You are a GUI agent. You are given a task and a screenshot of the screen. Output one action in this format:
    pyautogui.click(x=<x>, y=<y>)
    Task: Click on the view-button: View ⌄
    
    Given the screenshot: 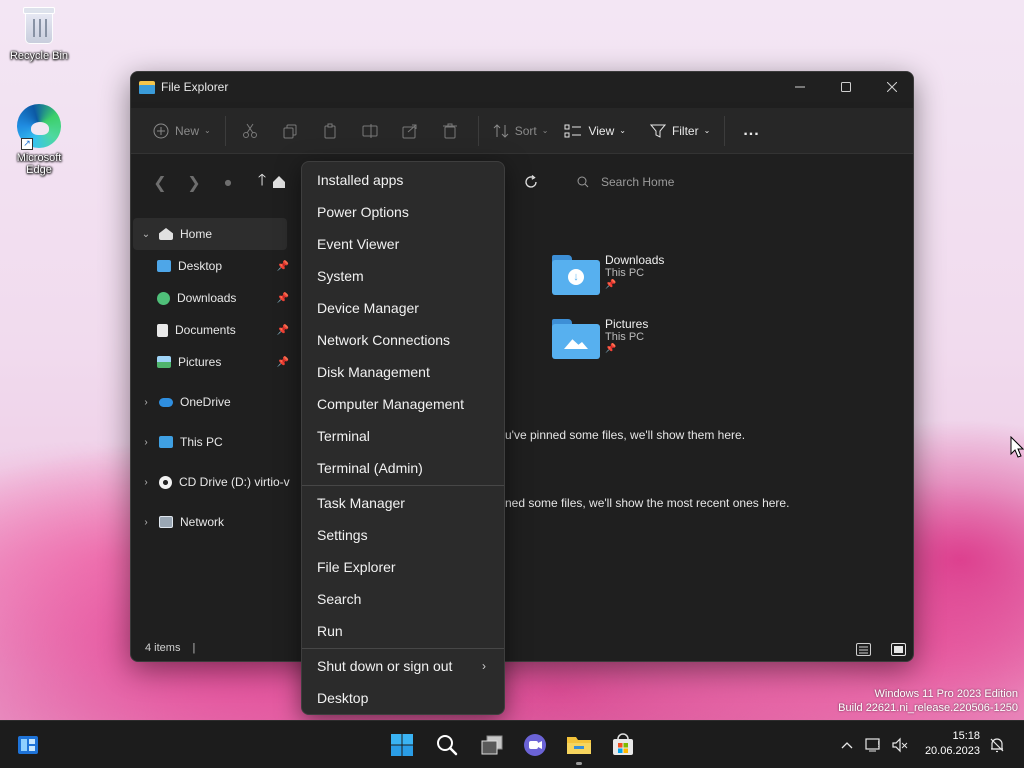 What is the action you would take?
    pyautogui.click(x=595, y=131)
    